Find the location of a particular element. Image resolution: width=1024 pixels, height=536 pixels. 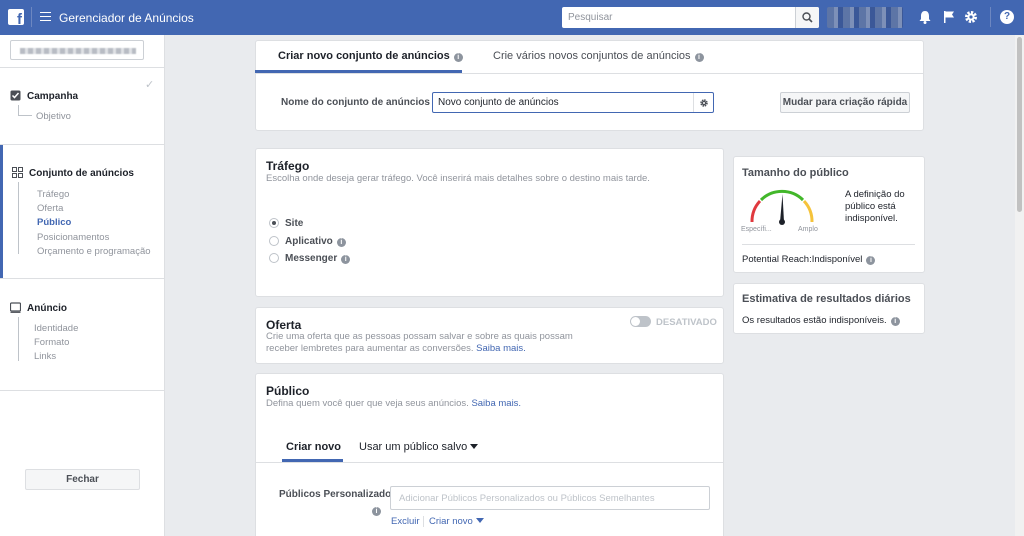

sidebar-section-adset: Conjunto de anúncios is located at coordinates (73, 173).